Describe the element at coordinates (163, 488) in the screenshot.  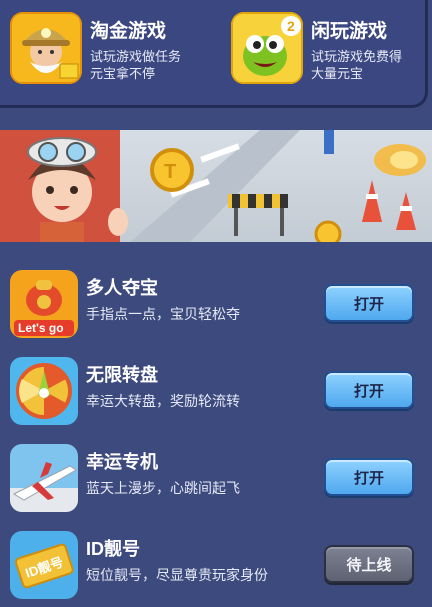
I see `item-desc: 蓝天上漫步，心跳间起飞` at that location.